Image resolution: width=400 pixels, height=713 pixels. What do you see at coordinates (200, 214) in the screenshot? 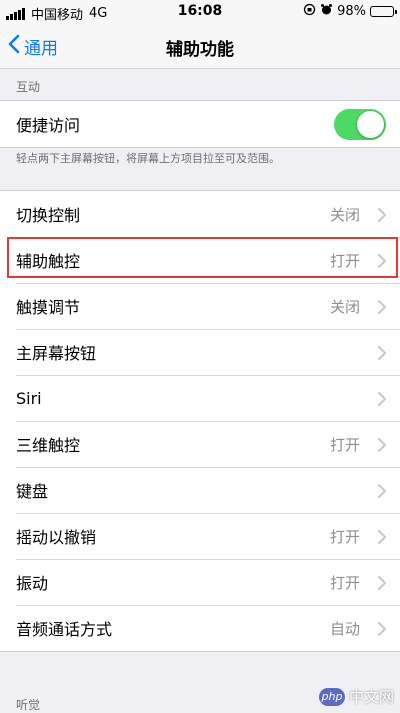
I see `settings-row: 切换控制 关闭` at bounding box center [200, 214].